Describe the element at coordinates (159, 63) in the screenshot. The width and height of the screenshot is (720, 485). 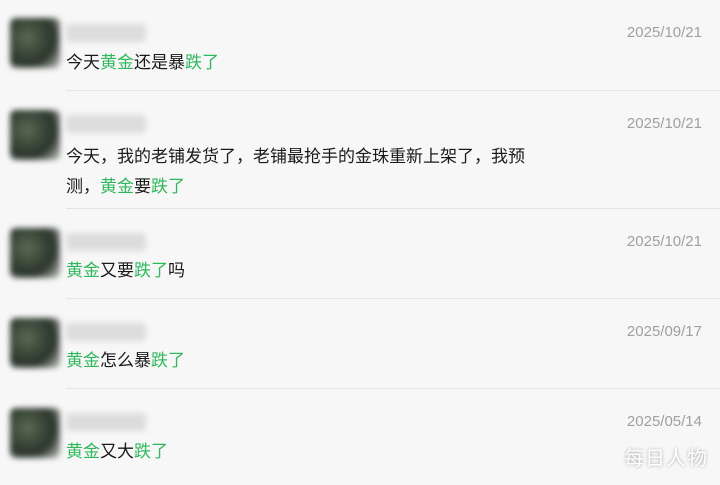
I see `comment-text-segment: 还是暴` at that location.